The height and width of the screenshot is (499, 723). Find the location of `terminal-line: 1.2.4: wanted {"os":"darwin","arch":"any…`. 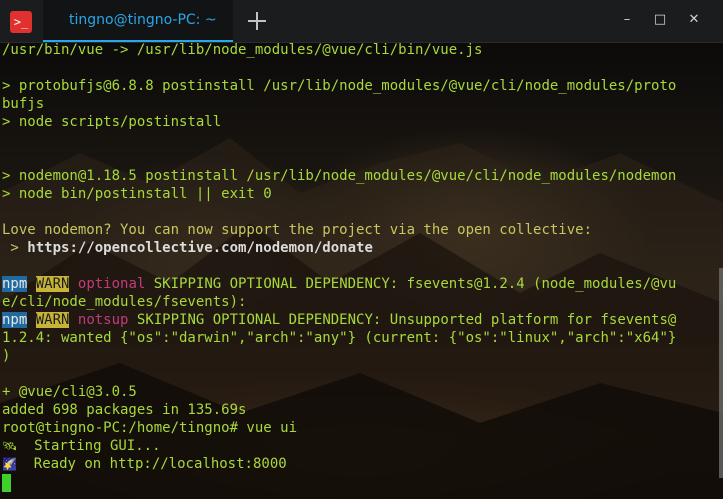

terminal-line: 1.2.4: wanted {"os":"darwin","arch":"any… is located at coordinates (339, 338).